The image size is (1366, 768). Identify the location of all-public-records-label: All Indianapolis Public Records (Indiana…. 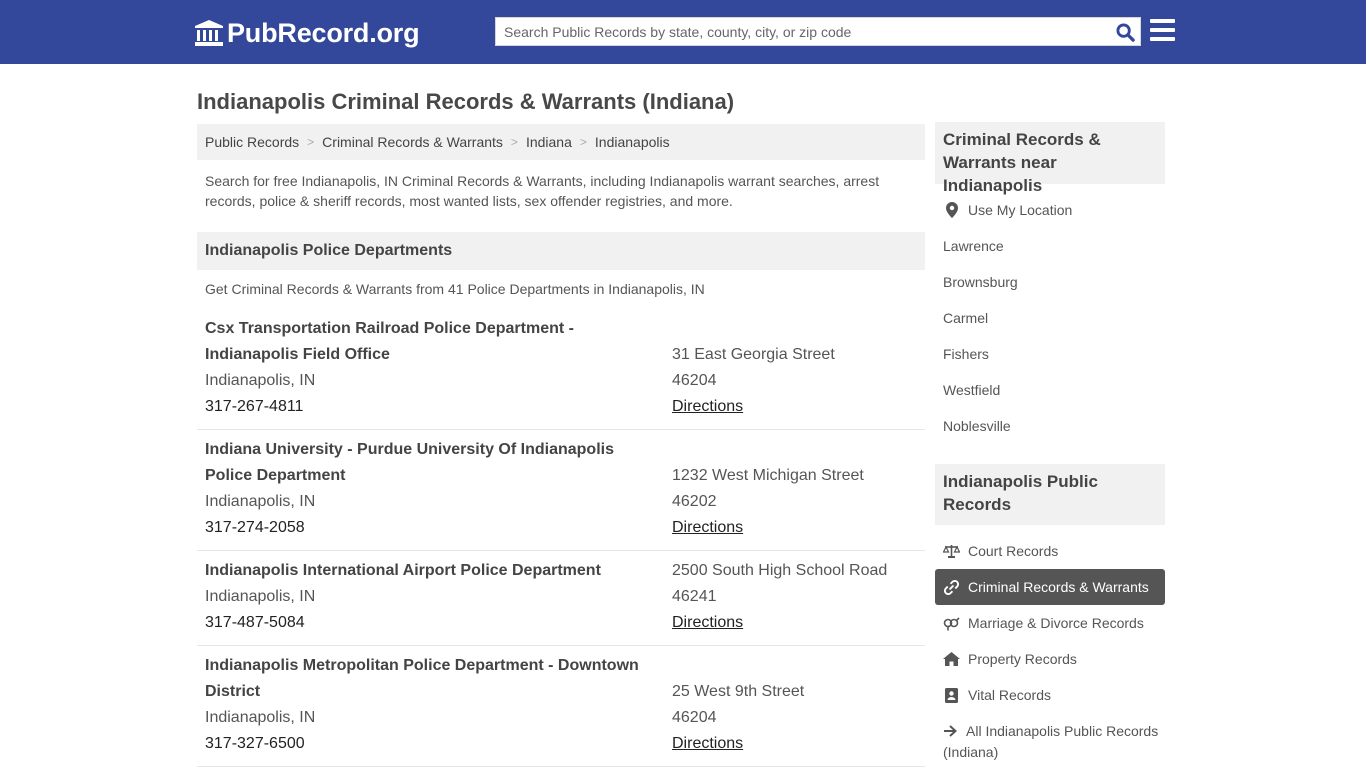
(1051, 741).